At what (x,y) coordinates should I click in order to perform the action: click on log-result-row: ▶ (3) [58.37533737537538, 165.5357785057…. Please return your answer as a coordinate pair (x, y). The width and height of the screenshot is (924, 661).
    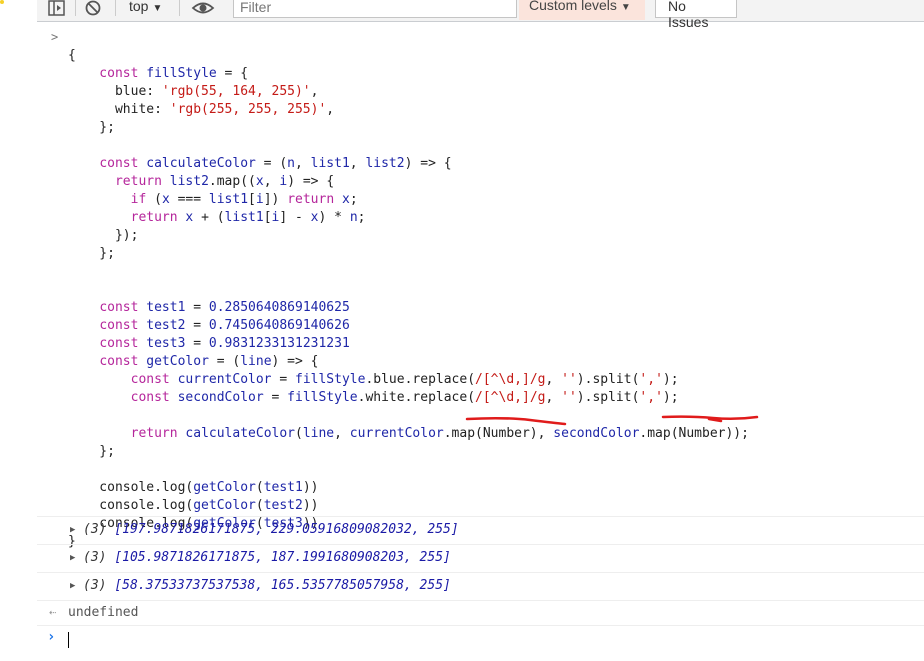
    Looking at the image, I should click on (480, 586).